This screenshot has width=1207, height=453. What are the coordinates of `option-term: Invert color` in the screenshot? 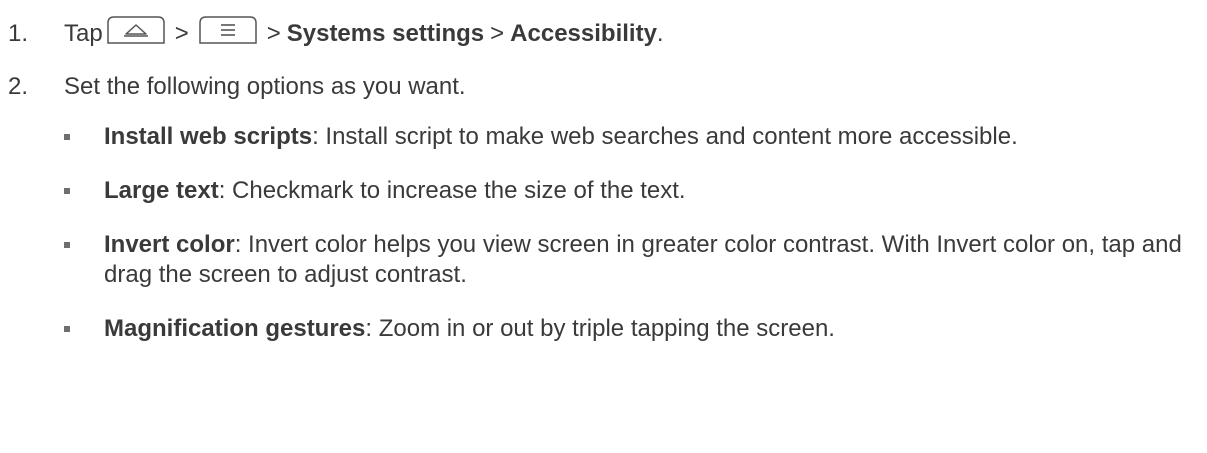 It's located at (169, 244).